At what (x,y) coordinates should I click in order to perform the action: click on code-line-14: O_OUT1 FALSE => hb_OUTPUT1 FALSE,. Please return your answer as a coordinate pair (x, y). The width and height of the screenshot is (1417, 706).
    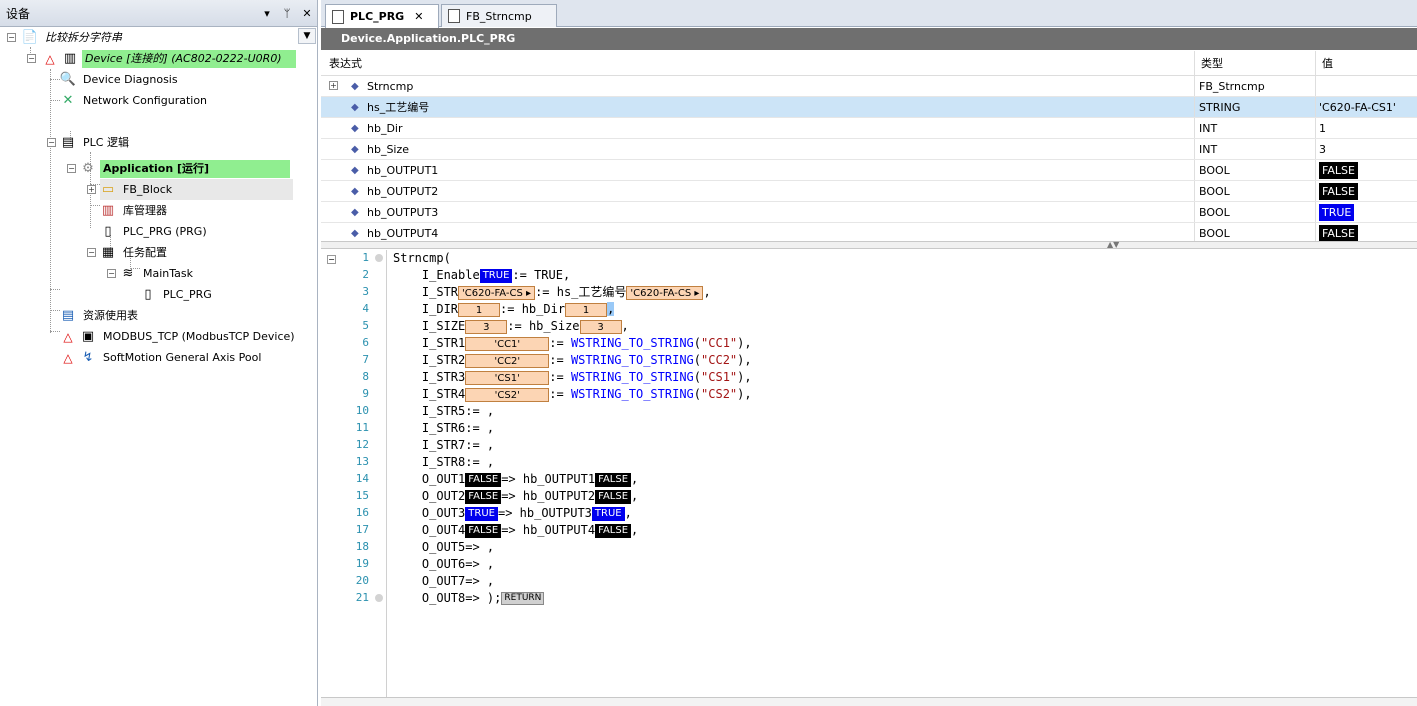
    Looking at the image, I should click on (515, 479).